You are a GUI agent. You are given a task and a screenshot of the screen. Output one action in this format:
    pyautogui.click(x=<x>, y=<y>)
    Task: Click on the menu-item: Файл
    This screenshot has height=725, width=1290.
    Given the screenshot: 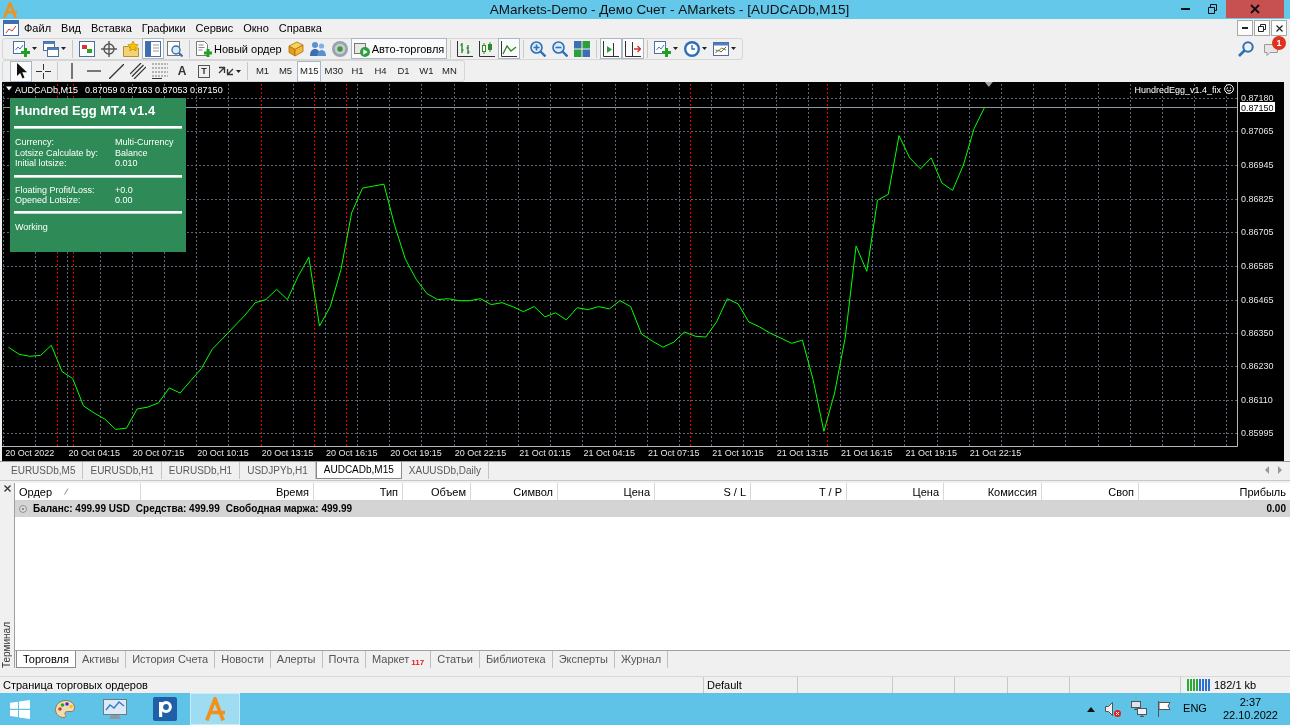 What is the action you would take?
    pyautogui.click(x=38, y=28)
    